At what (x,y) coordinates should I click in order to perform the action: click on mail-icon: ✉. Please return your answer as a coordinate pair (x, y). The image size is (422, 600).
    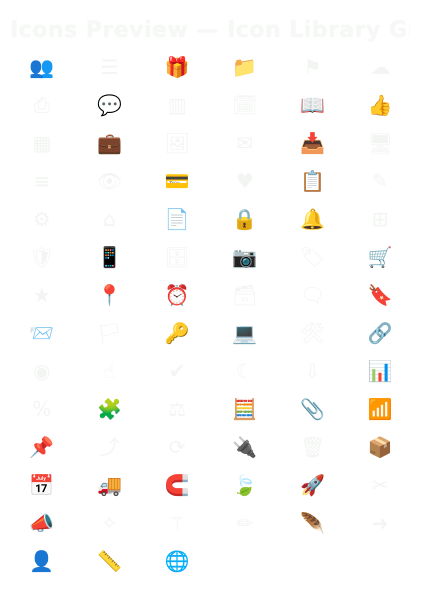
    Looking at the image, I should click on (245, 143).